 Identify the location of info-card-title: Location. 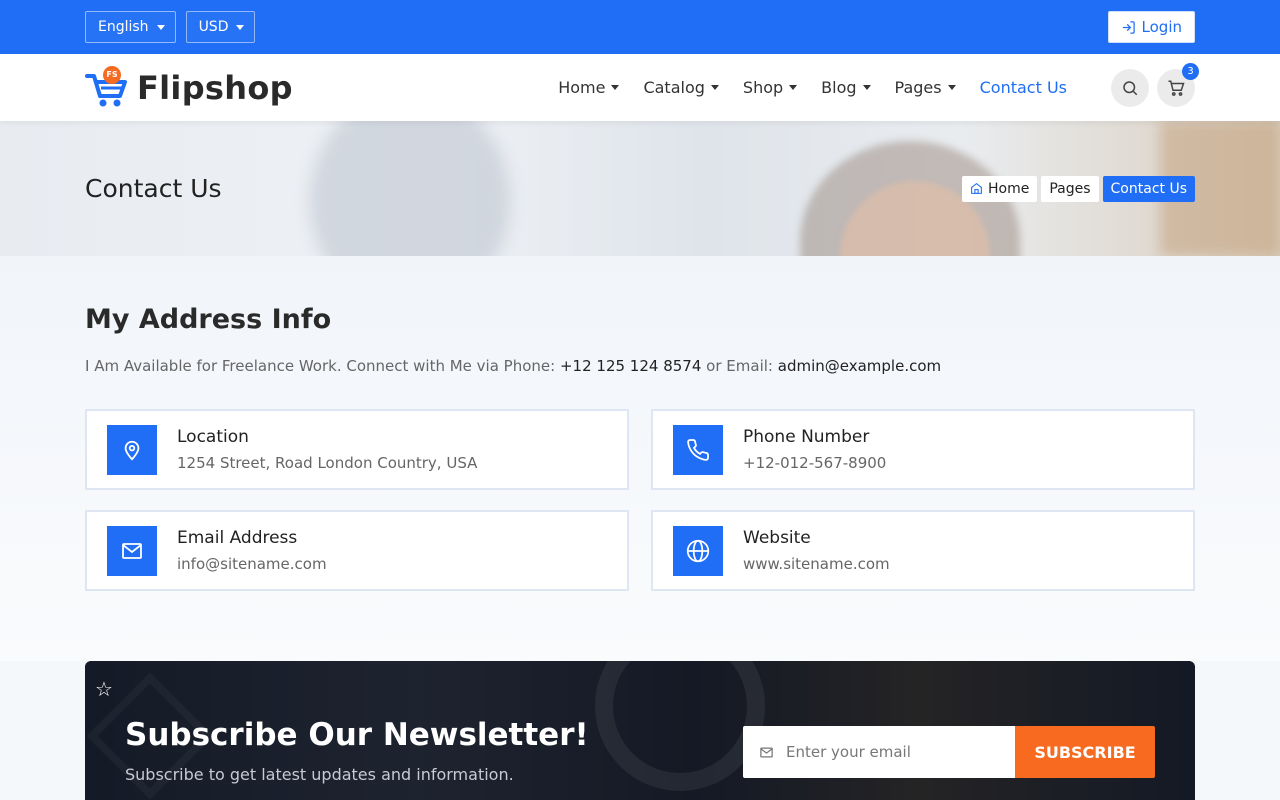
(213, 437).